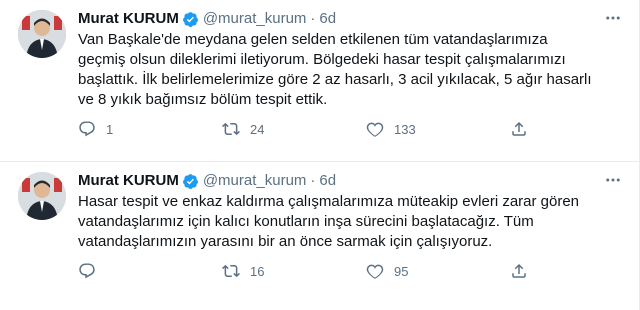 This screenshot has width=640, height=310. Describe the element at coordinates (257, 129) in the screenshot. I see `retweet-count: 24` at that location.